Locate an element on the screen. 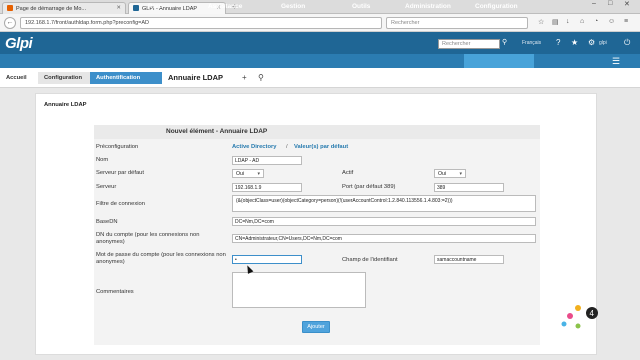 This screenshot has height=360, width=640. add-icon: + is located at coordinates (244, 77).